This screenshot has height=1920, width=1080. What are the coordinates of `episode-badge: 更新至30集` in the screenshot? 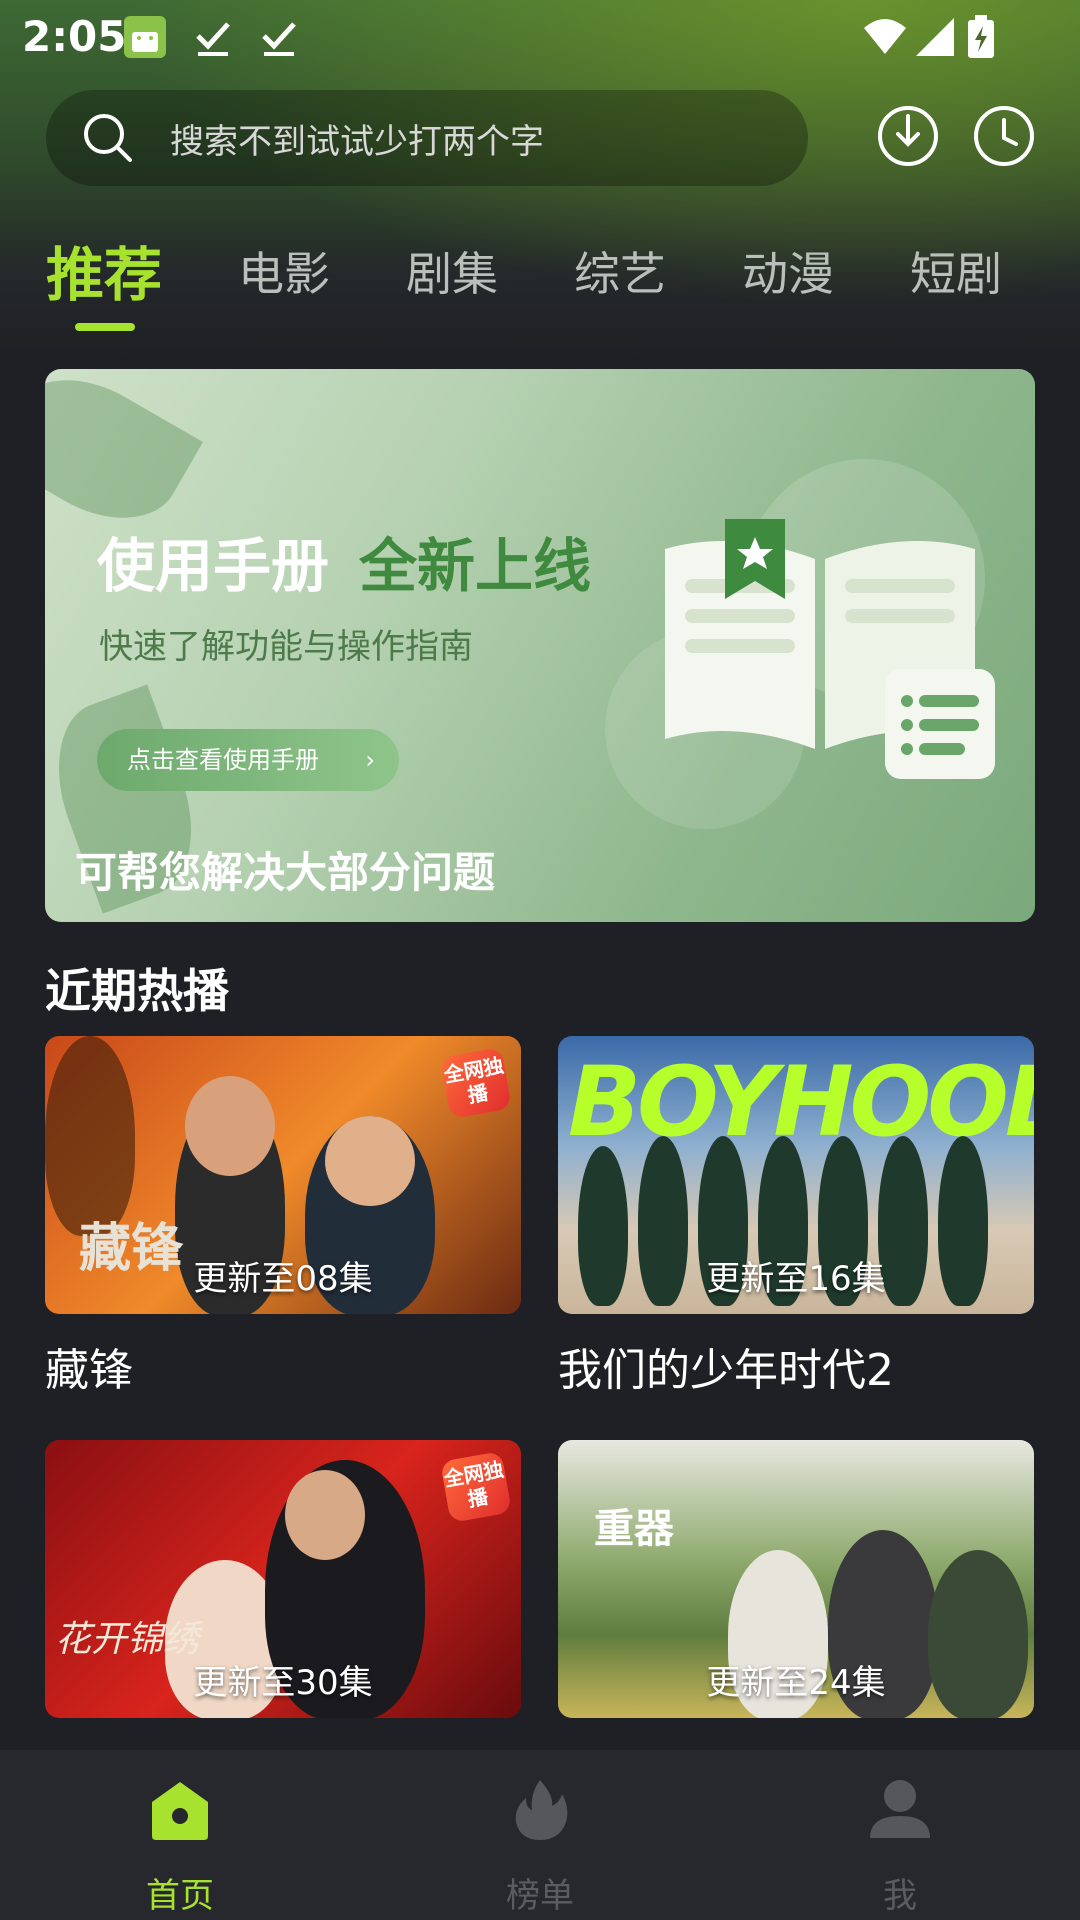 It's located at (283, 1683).